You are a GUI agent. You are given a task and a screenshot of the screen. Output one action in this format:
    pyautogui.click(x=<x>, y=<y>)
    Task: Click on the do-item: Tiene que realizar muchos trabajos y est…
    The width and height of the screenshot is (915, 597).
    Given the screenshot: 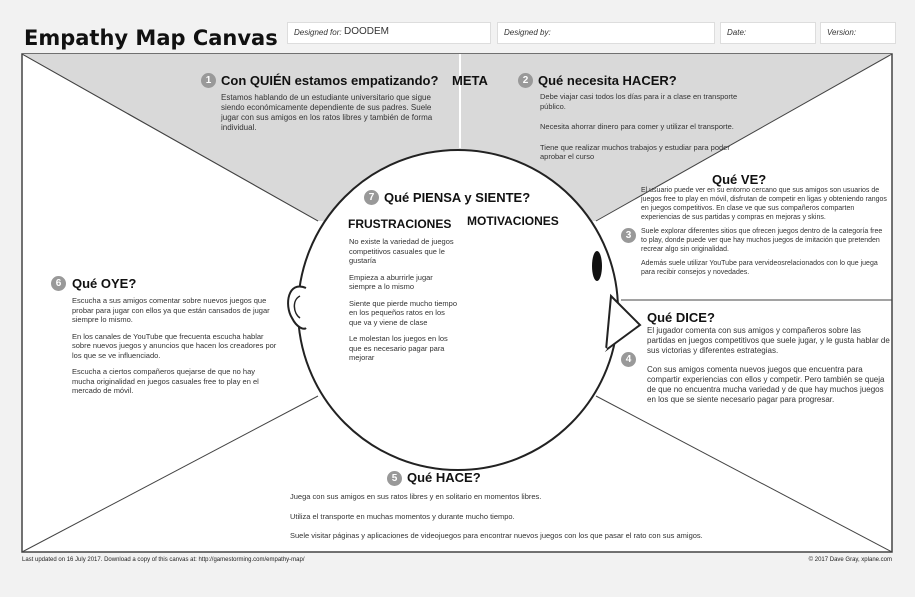 What is the action you would take?
    pyautogui.click(x=635, y=152)
    